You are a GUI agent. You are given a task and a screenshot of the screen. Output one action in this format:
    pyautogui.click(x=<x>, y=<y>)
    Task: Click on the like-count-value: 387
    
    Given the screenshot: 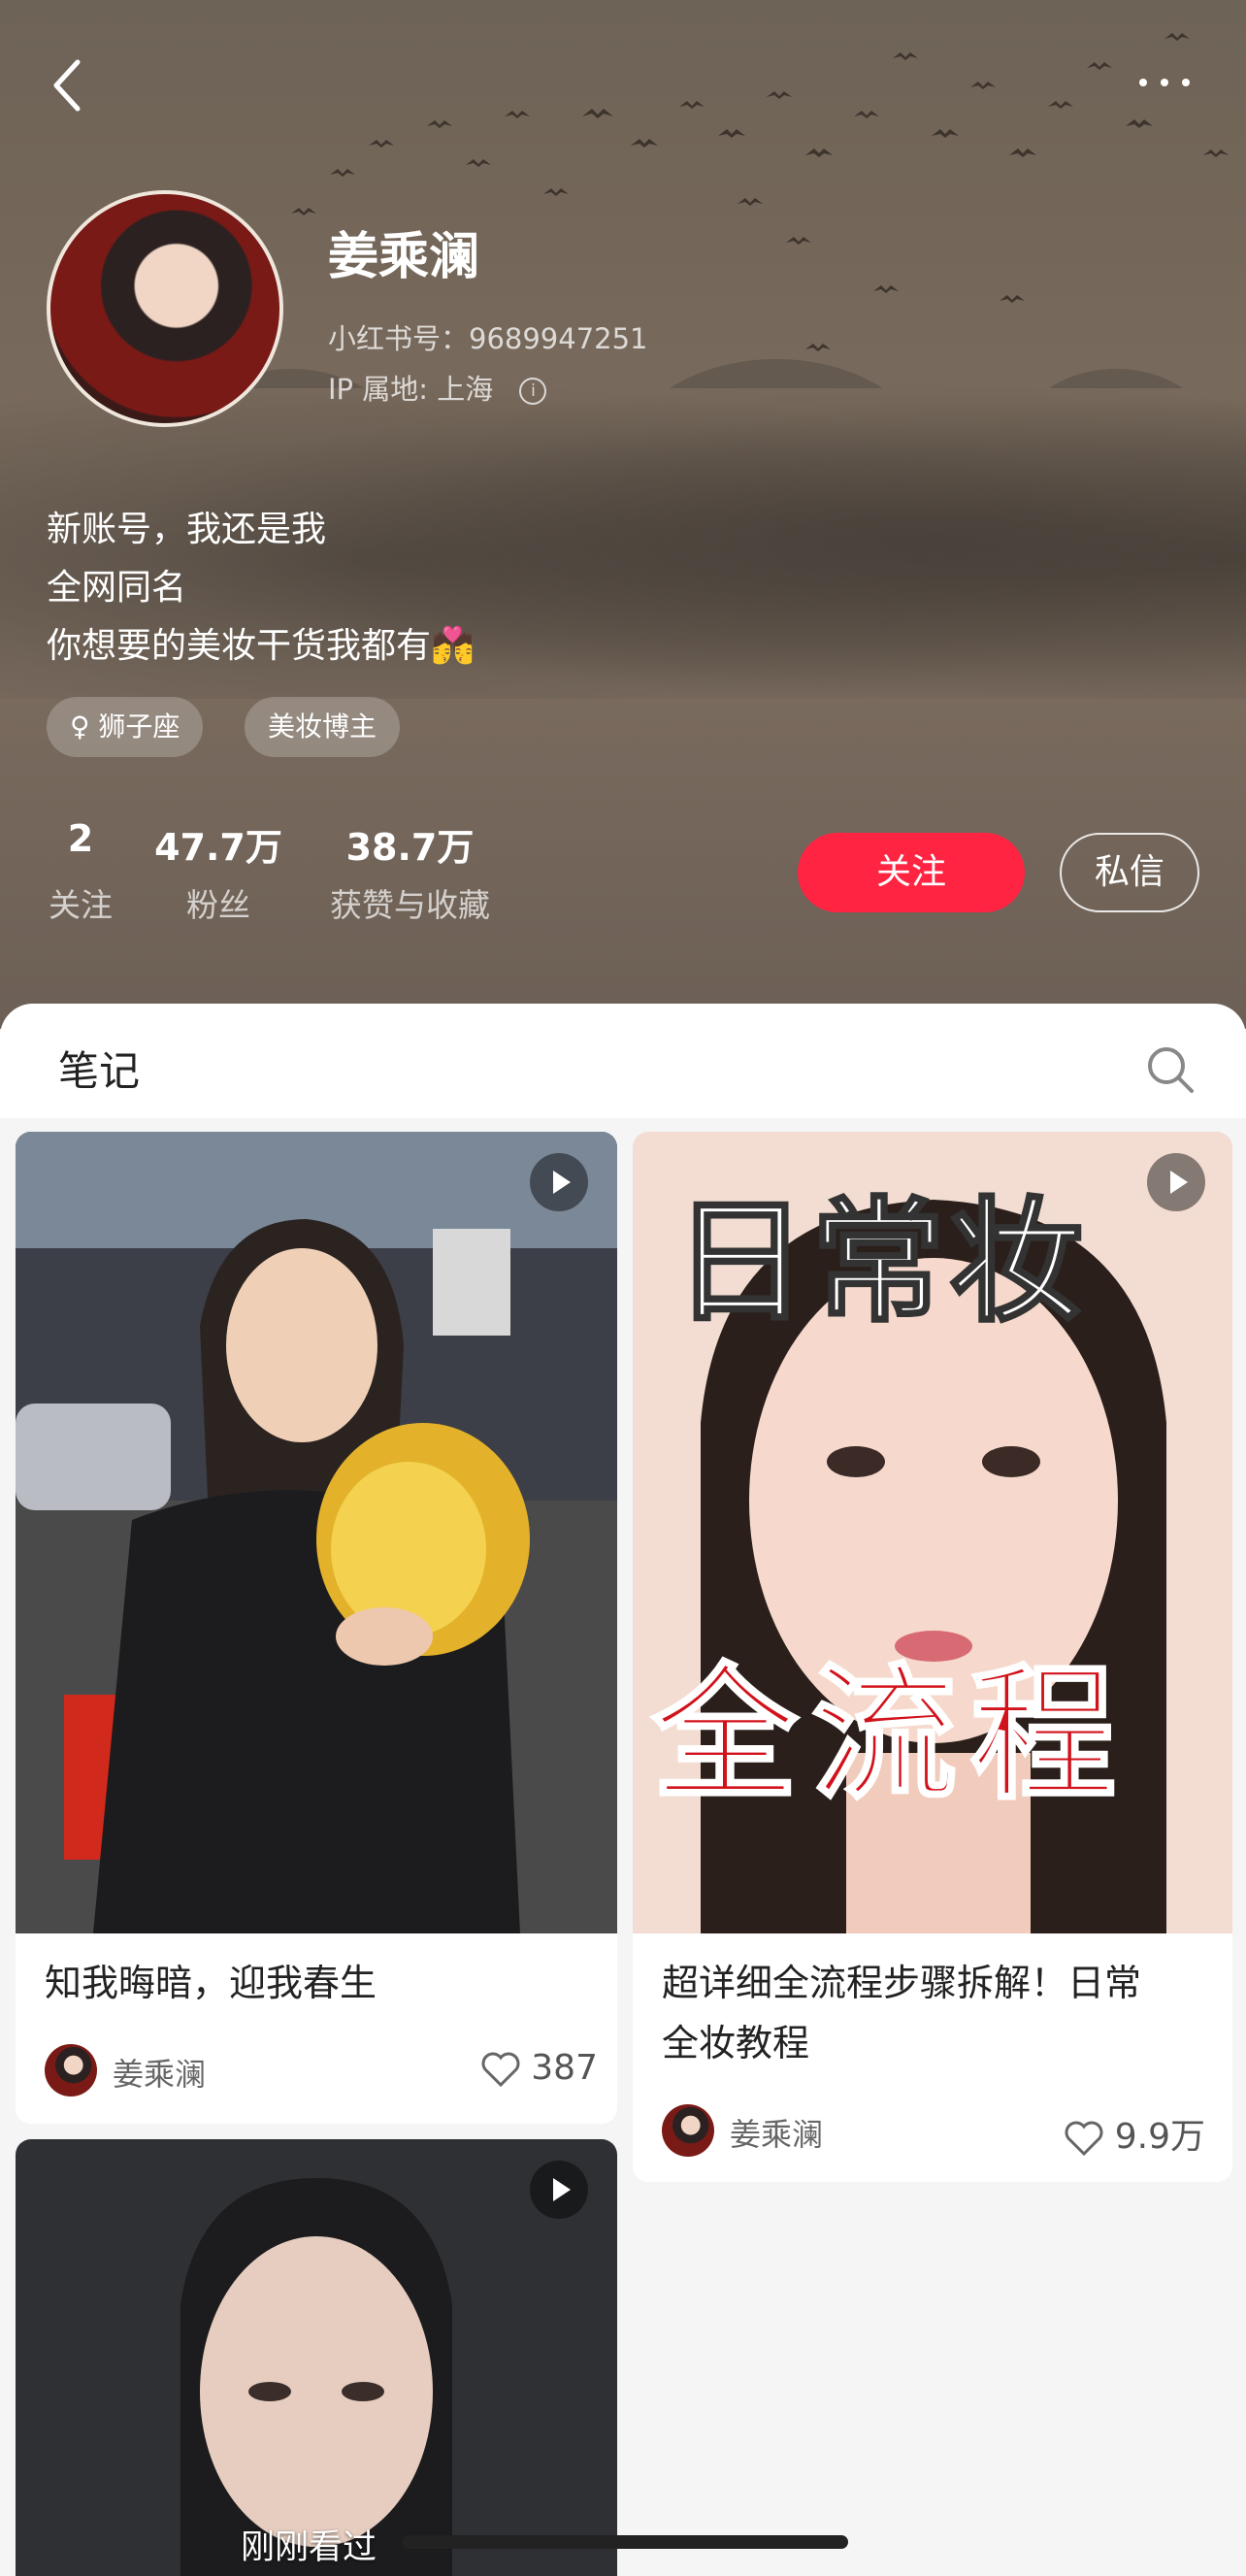 What is the action you would take?
    pyautogui.click(x=565, y=2068)
    